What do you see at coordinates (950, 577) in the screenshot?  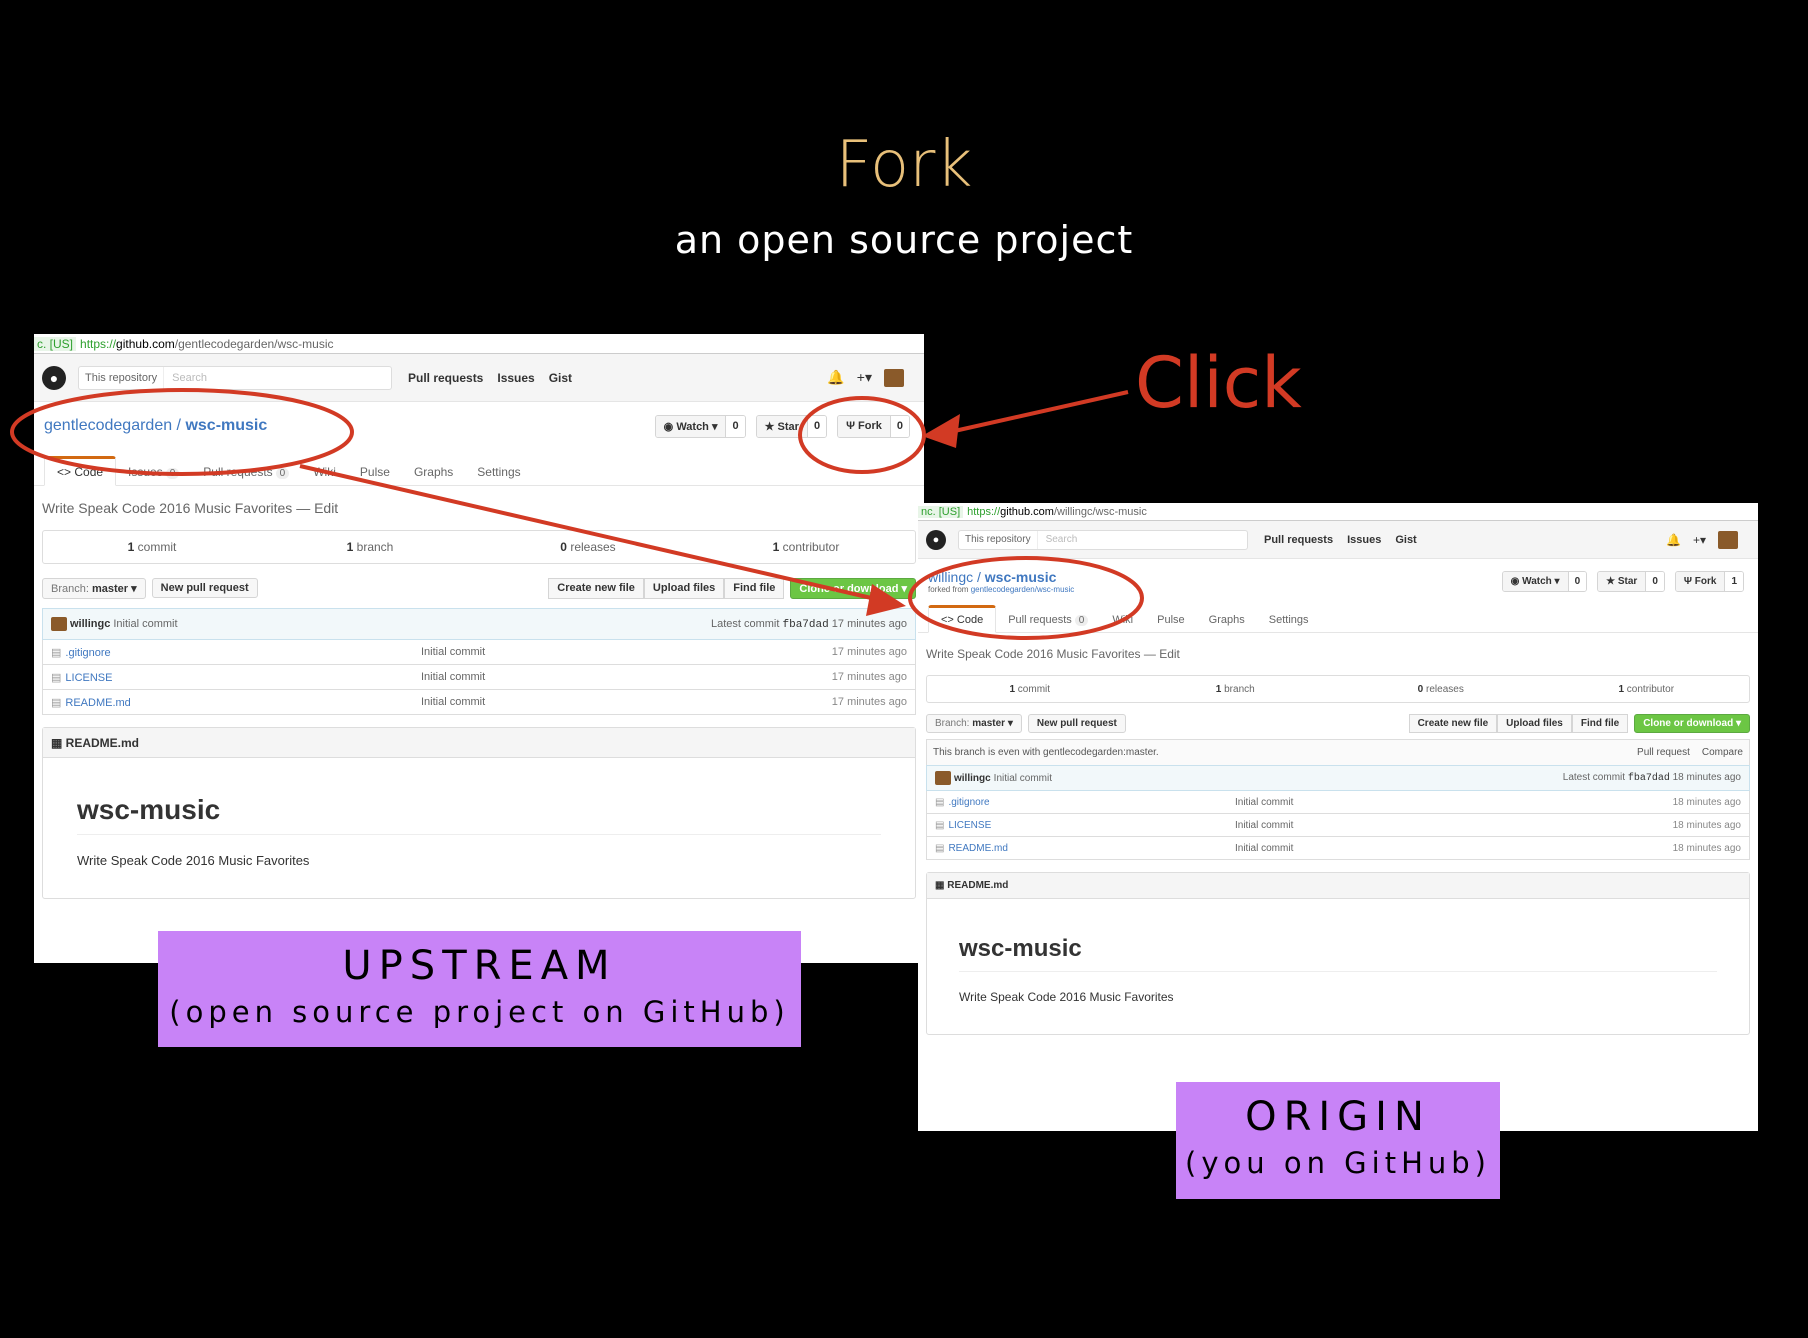 I see `repo-owner: willingc` at bounding box center [950, 577].